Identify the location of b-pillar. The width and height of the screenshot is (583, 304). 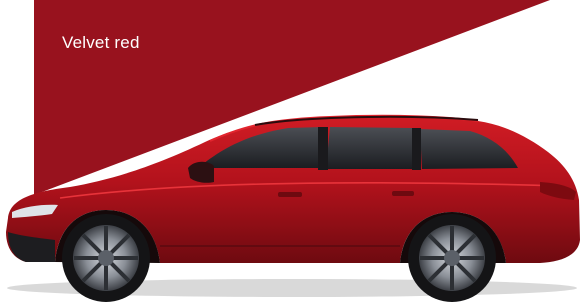
(323, 148).